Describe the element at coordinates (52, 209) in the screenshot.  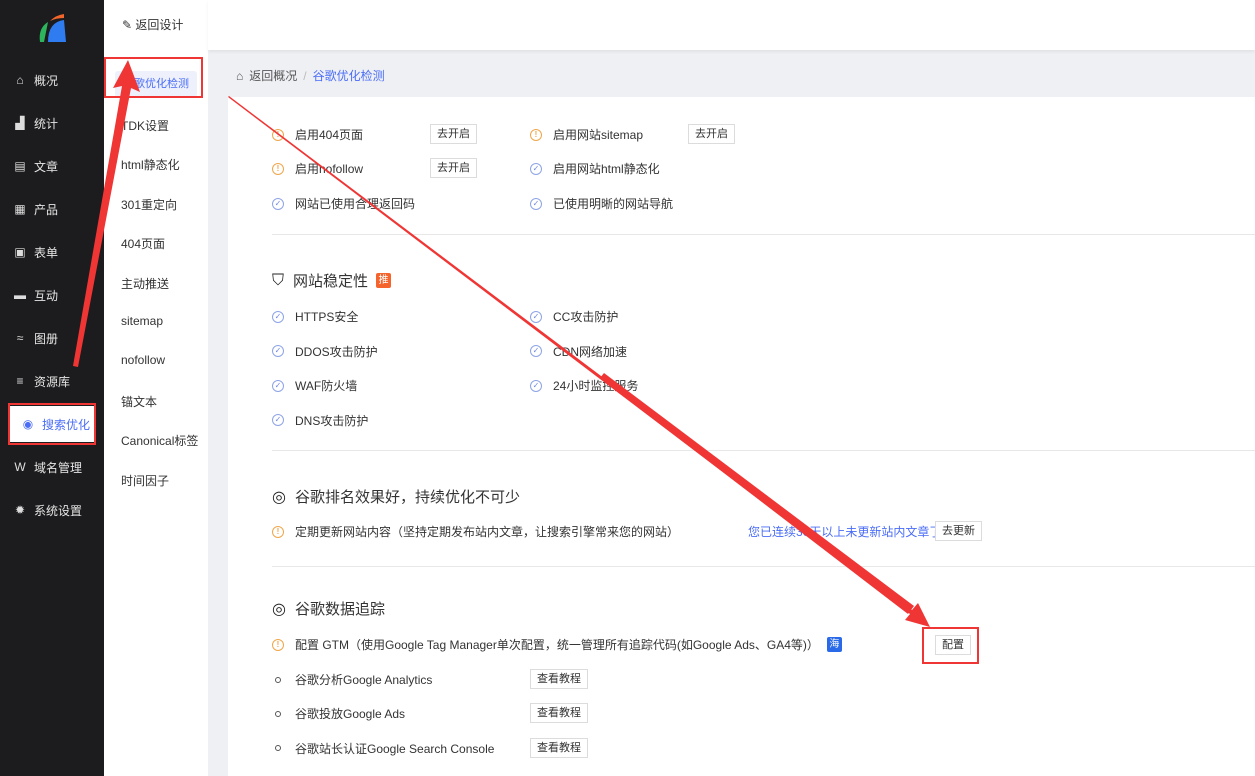
I see `sidebar-item-3: ▦ 产品` at that location.